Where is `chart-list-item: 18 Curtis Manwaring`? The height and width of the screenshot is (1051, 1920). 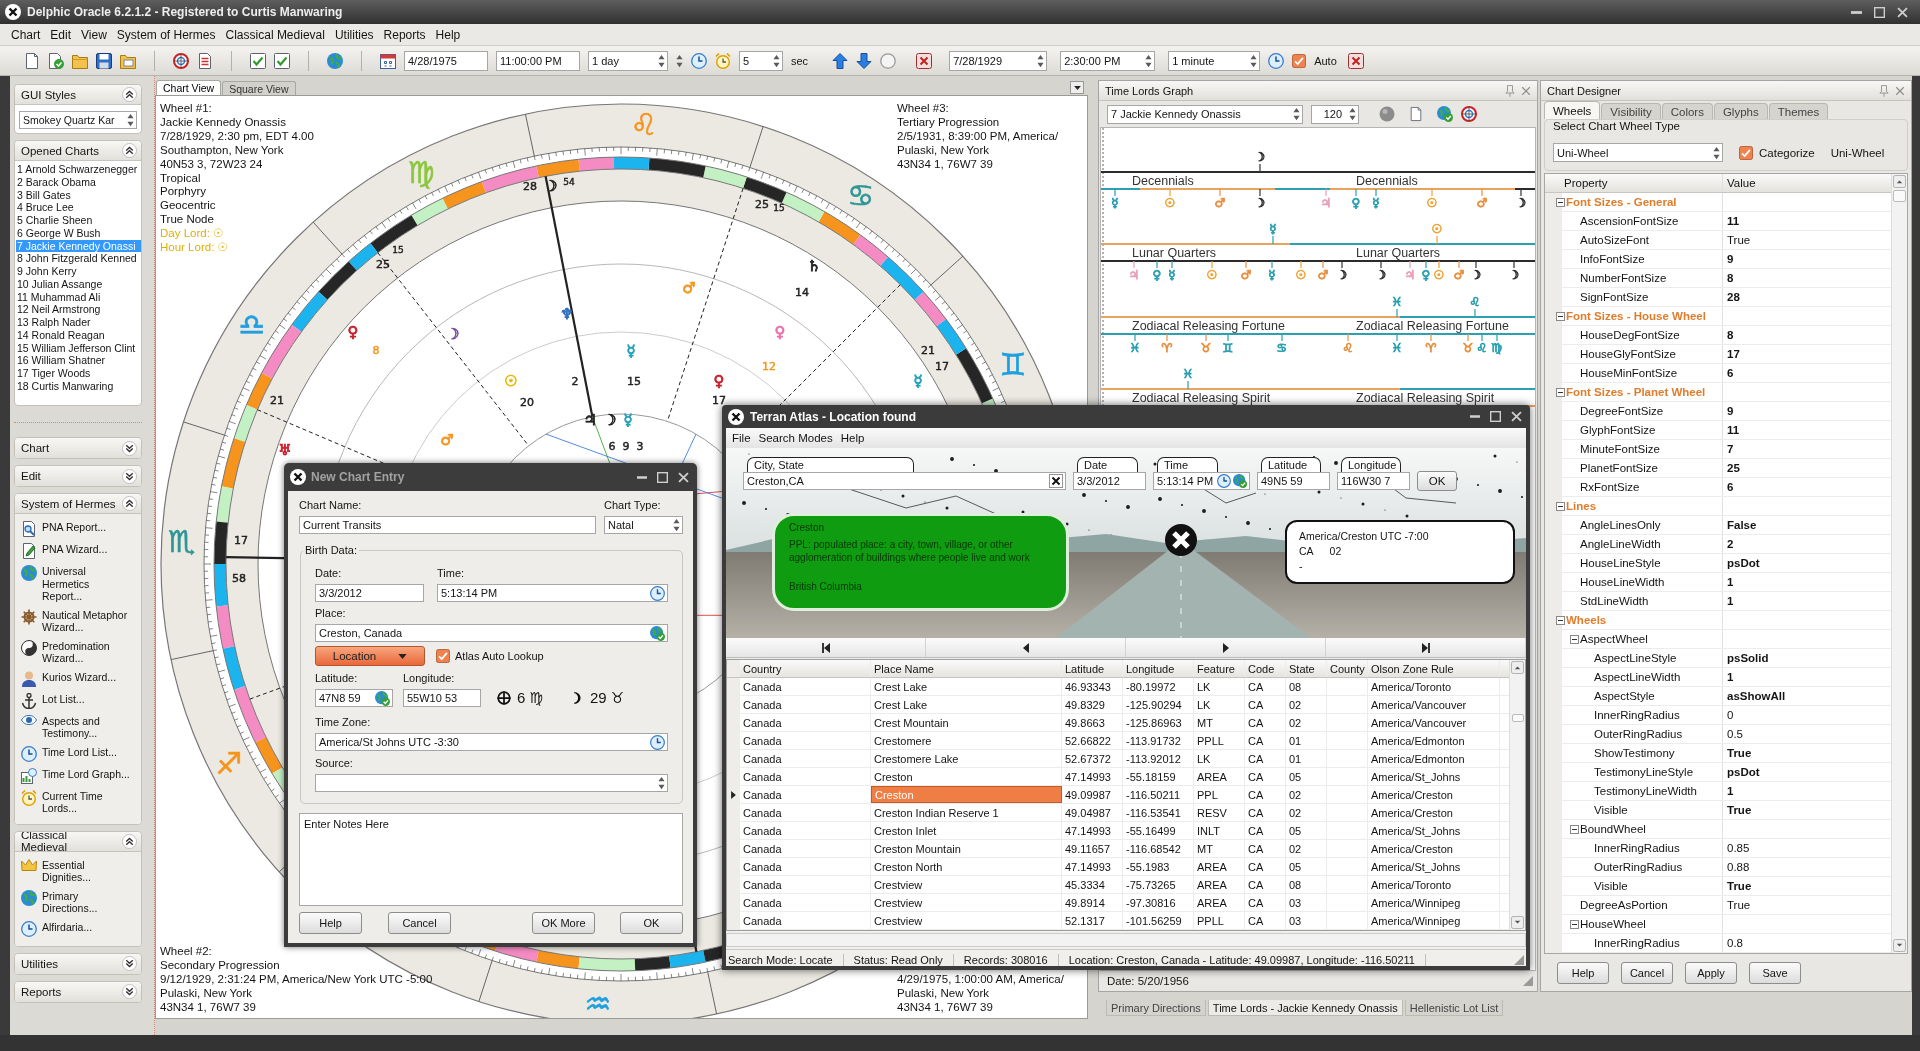 chart-list-item: 18 Curtis Manwaring is located at coordinates (78, 386).